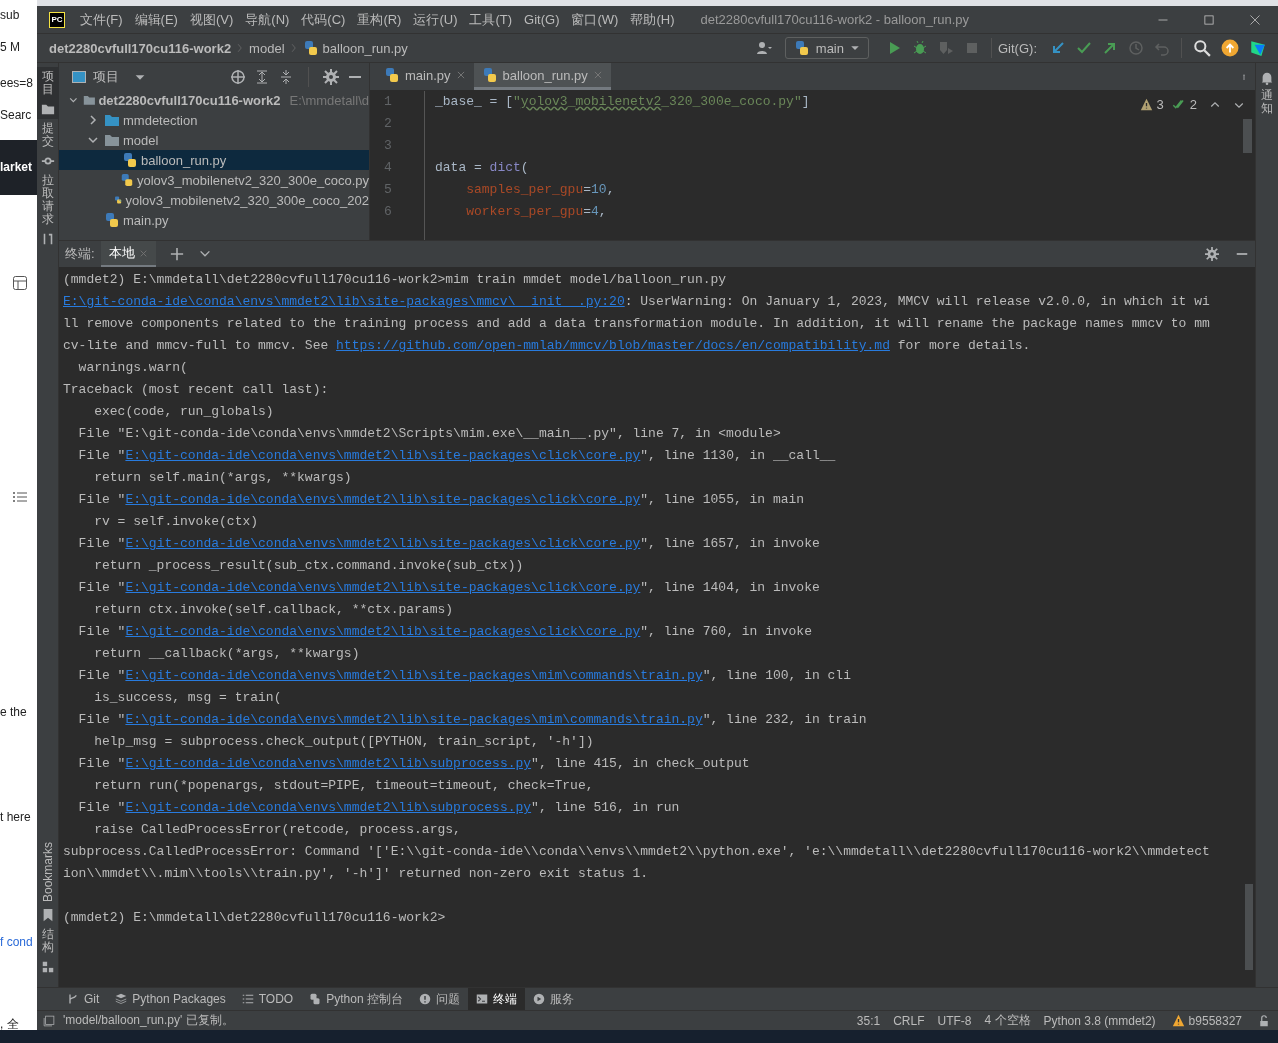 The width and height of the screenshot is (1278, 1043). I want to click on page-text: , 全, so click(10, 1024).